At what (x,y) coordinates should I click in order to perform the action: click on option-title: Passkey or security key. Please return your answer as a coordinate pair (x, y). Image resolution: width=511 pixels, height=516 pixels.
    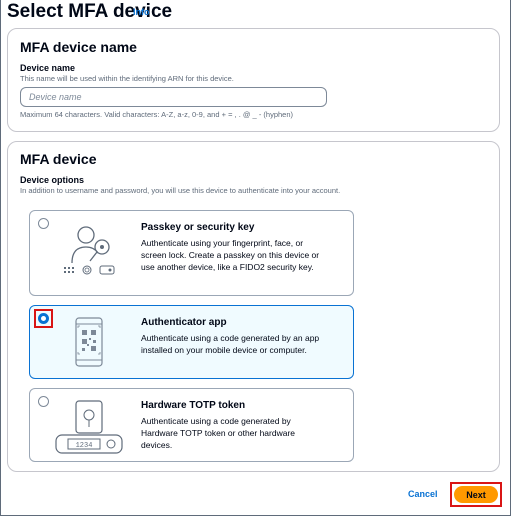
    Looking at the image, I should click on (198, 227).